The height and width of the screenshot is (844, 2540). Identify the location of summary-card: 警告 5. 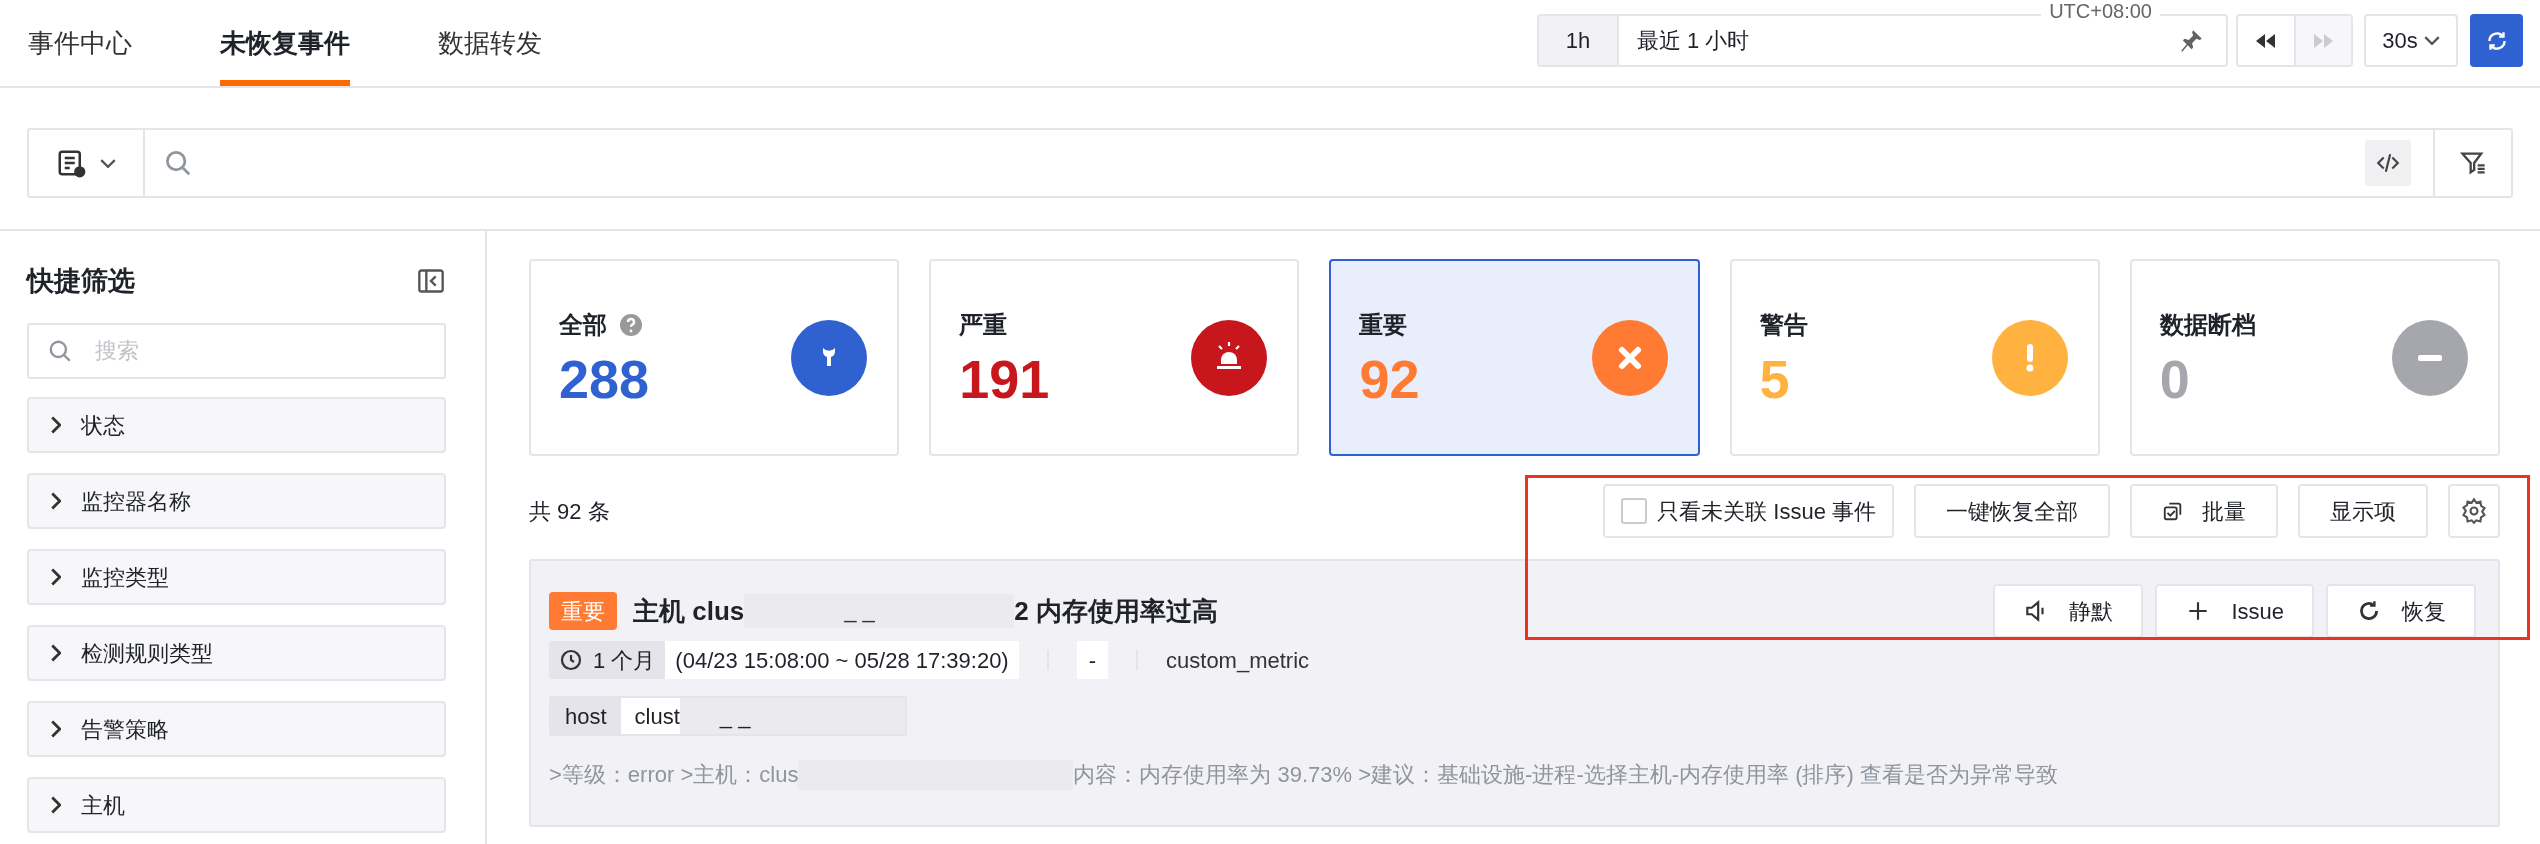
(1914, 357).